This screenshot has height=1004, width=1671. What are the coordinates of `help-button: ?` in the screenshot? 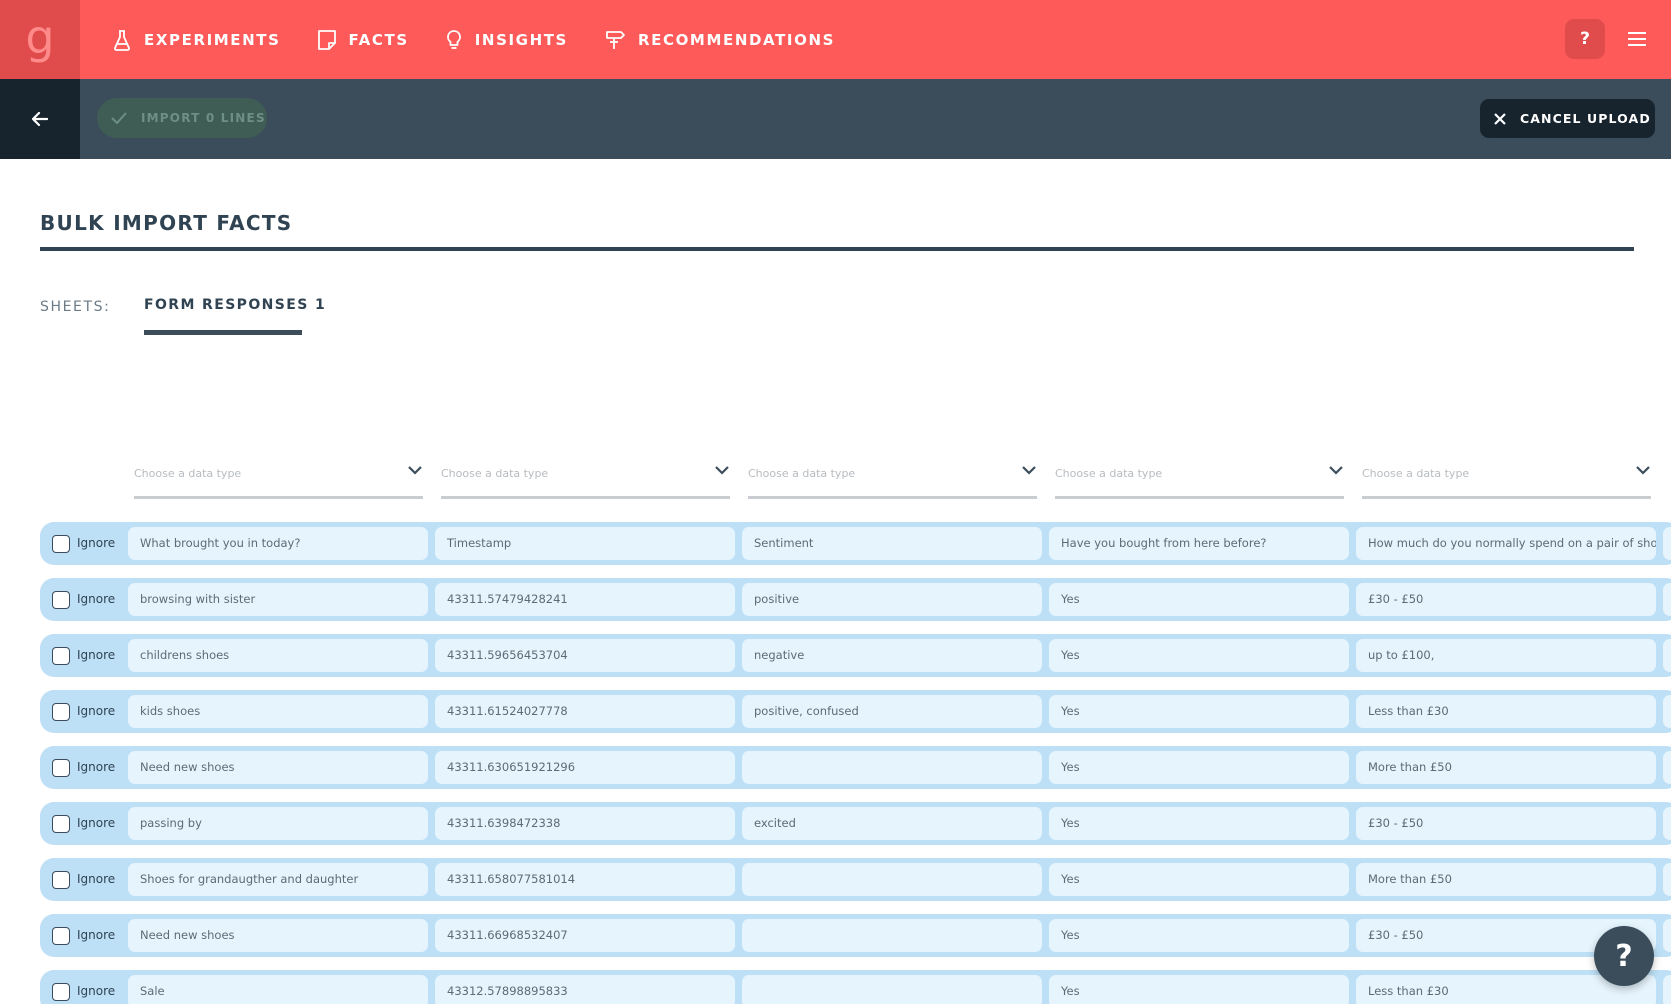 It's located at (1585, 39).